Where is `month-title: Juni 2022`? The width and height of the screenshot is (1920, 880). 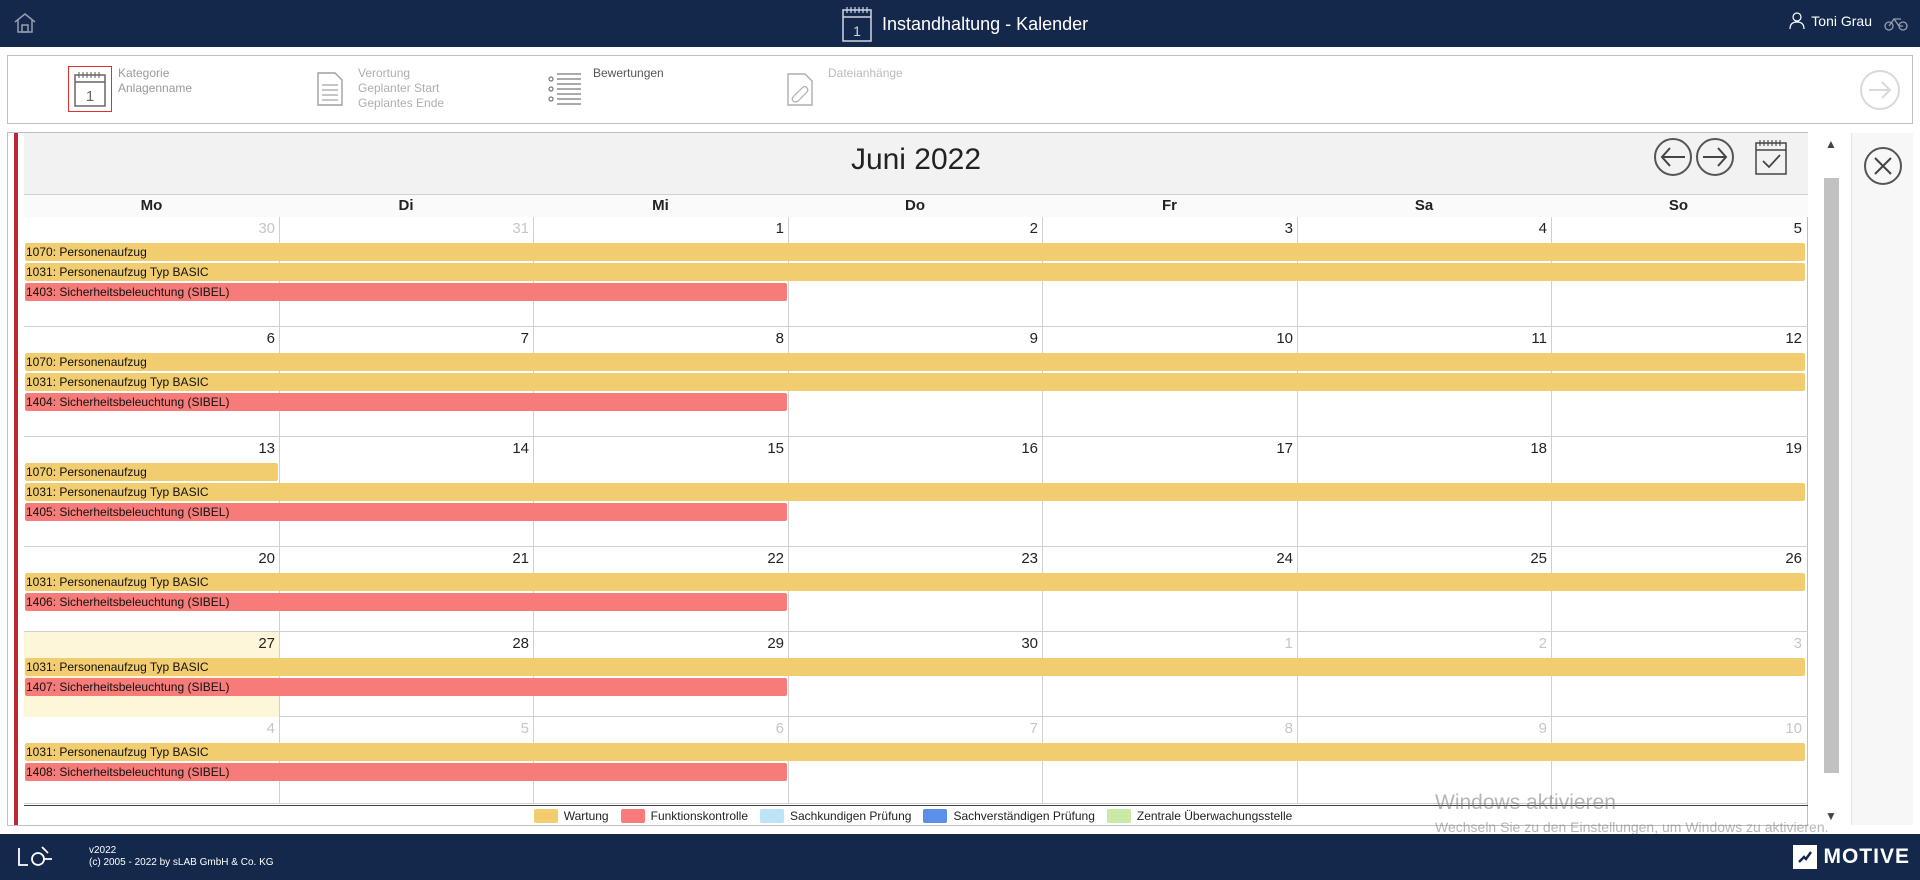 month-title: Juni 2022 is located at coordinates (916, 159).